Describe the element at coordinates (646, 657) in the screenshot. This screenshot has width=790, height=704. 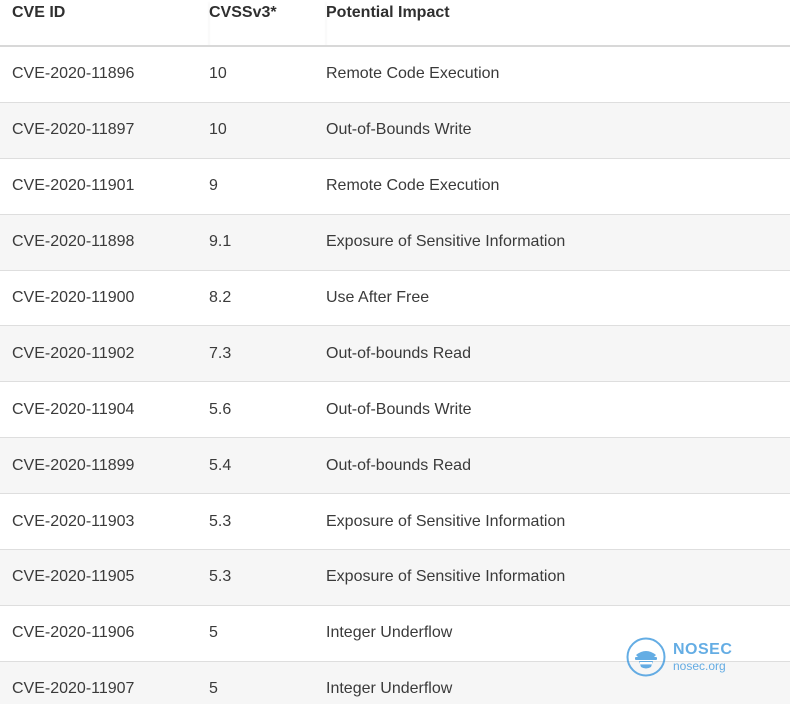
I see `nosec-logo-icon` at that location.